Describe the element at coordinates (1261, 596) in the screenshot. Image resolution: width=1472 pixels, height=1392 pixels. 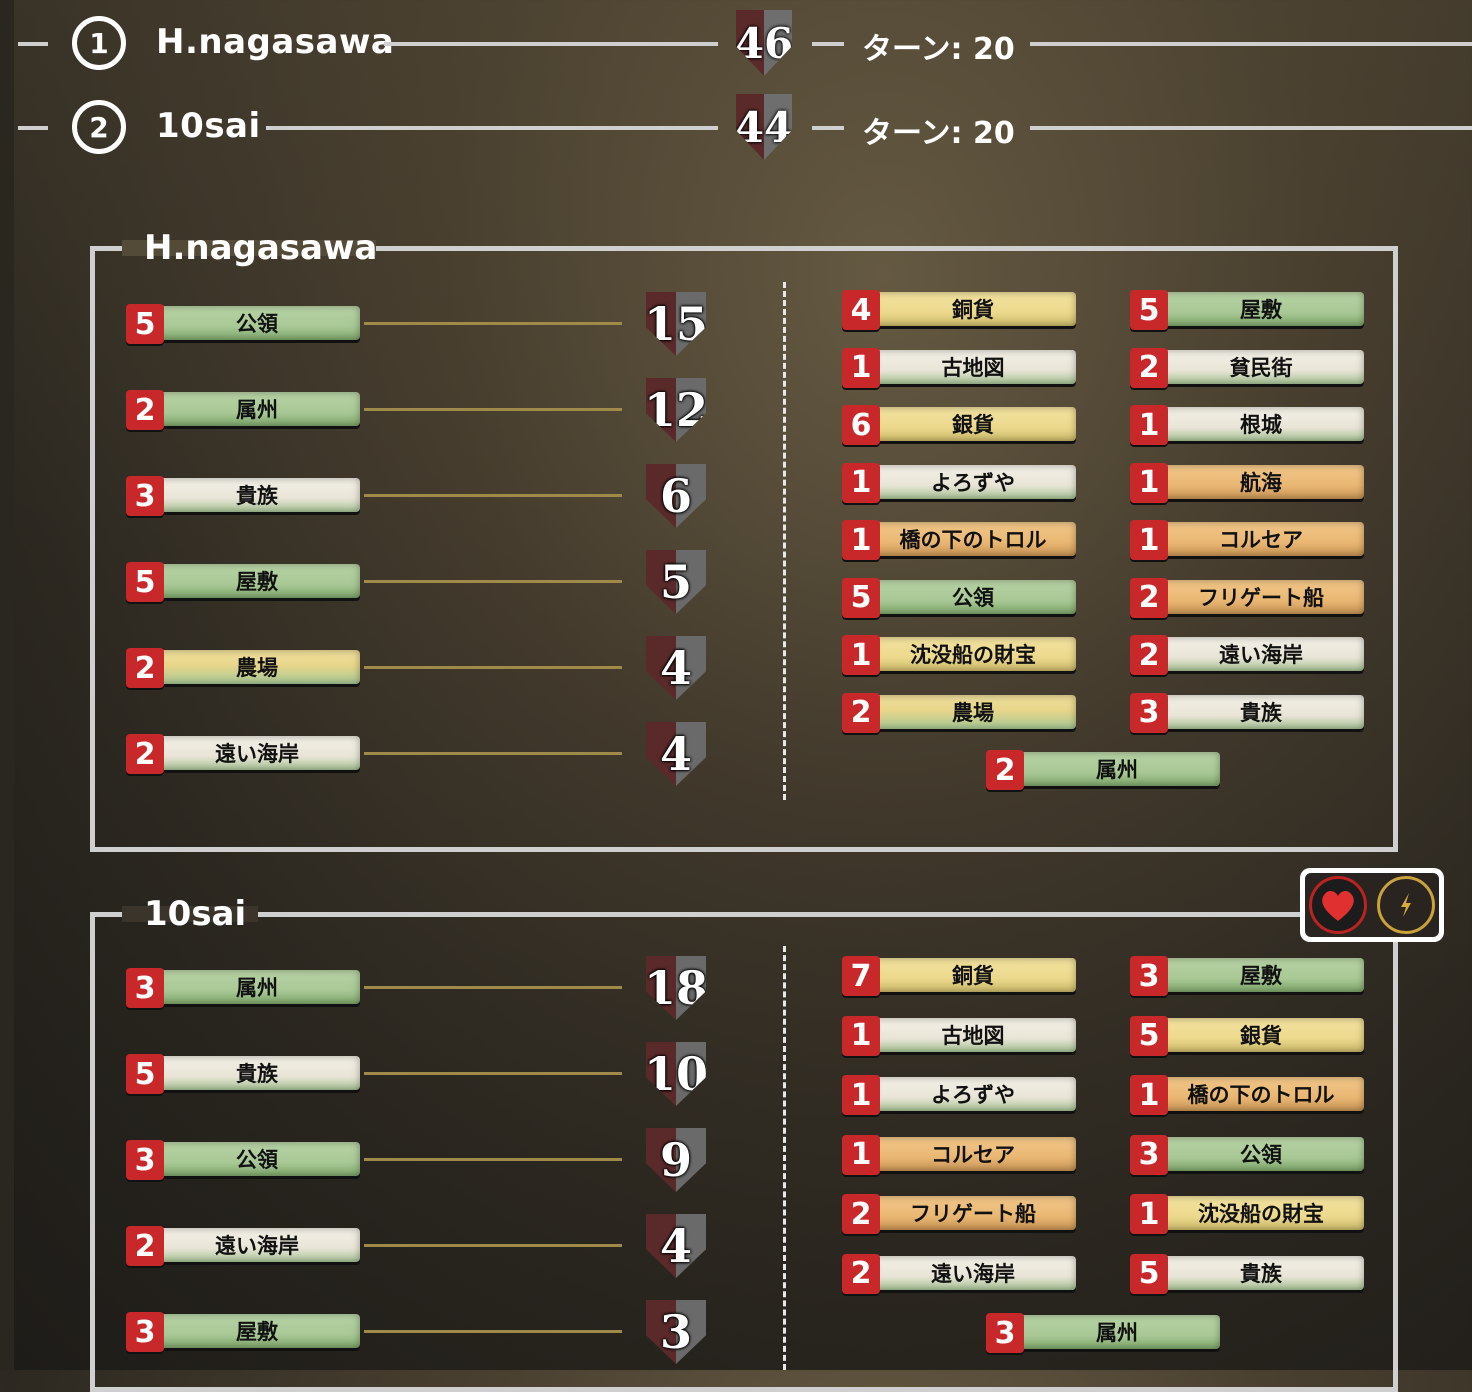
I see `card-name: フリゲート船` at that location.